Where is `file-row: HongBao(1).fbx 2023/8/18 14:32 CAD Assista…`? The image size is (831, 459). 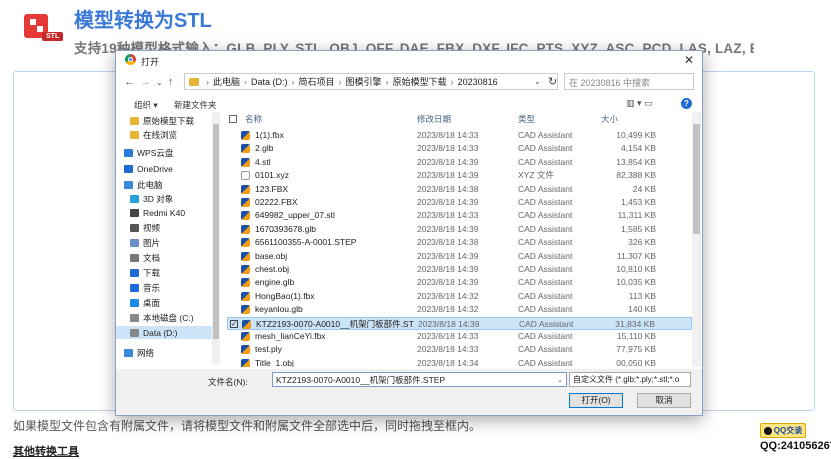
file-row: HongBao(1).fbx 2023/8/18 14:32 CAD Assista… is located at coordinates (459, 296).